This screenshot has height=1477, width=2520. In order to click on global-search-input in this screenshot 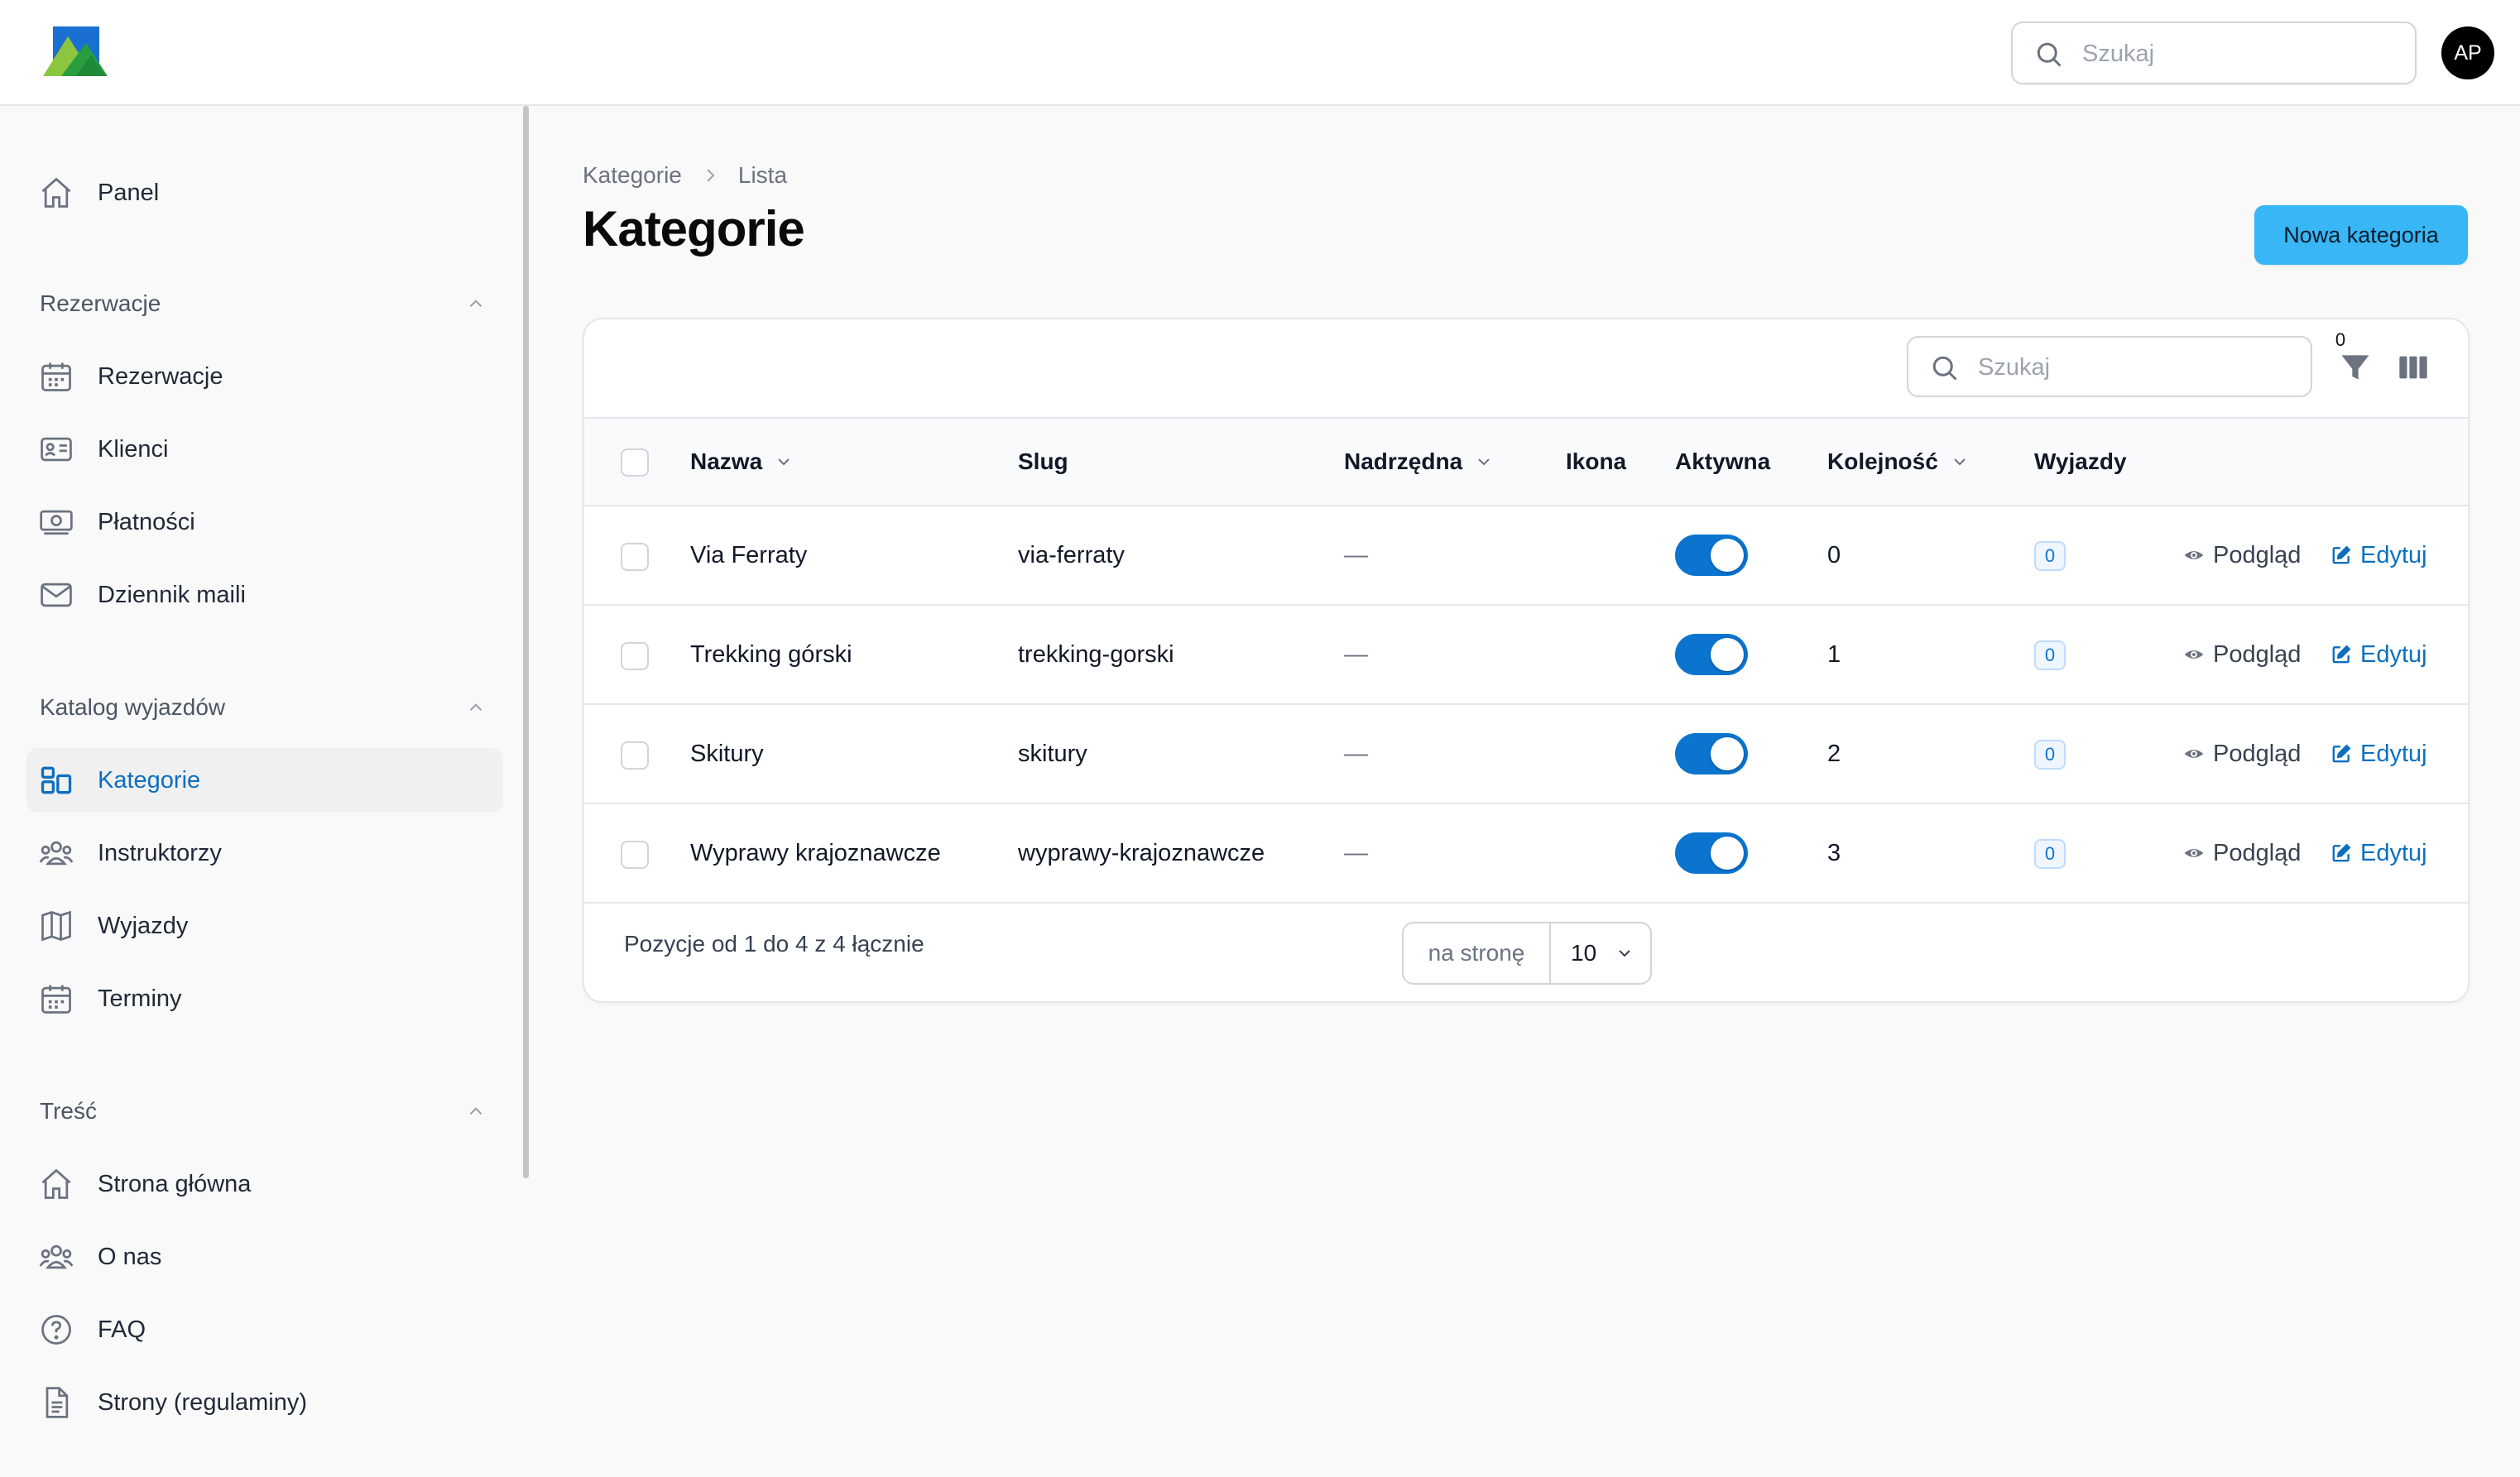, I will do `click(2239, 54)`.